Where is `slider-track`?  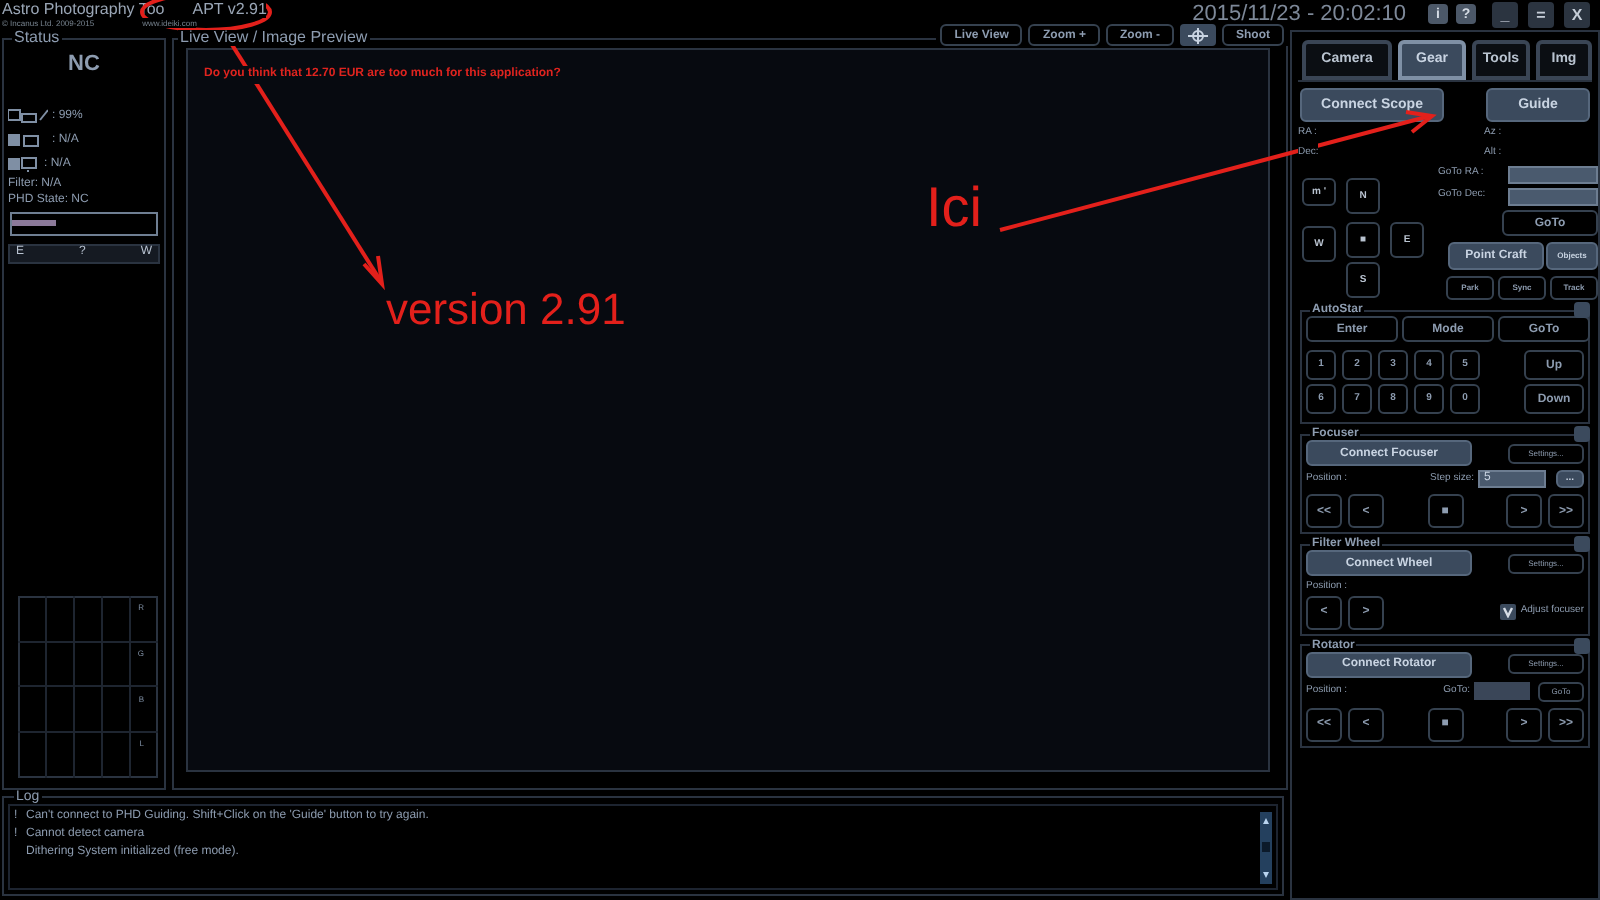 slider-track is located at coordinates (84, 223).